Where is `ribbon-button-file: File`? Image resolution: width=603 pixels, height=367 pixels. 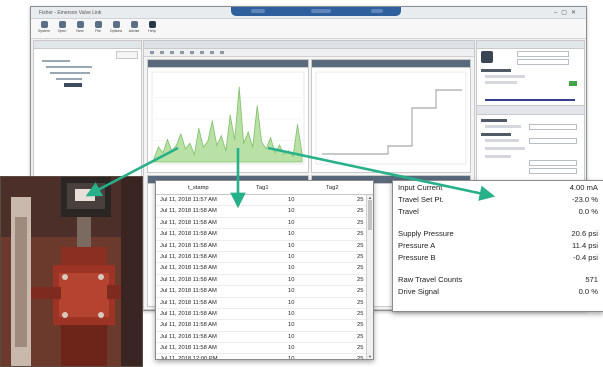
ribbon-button-file: File is located at coordinates (98, 27).